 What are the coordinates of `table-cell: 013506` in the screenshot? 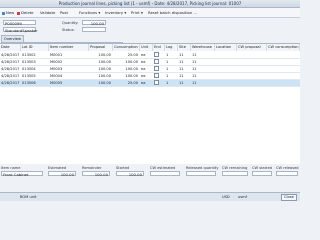 It's located at (35, 83).